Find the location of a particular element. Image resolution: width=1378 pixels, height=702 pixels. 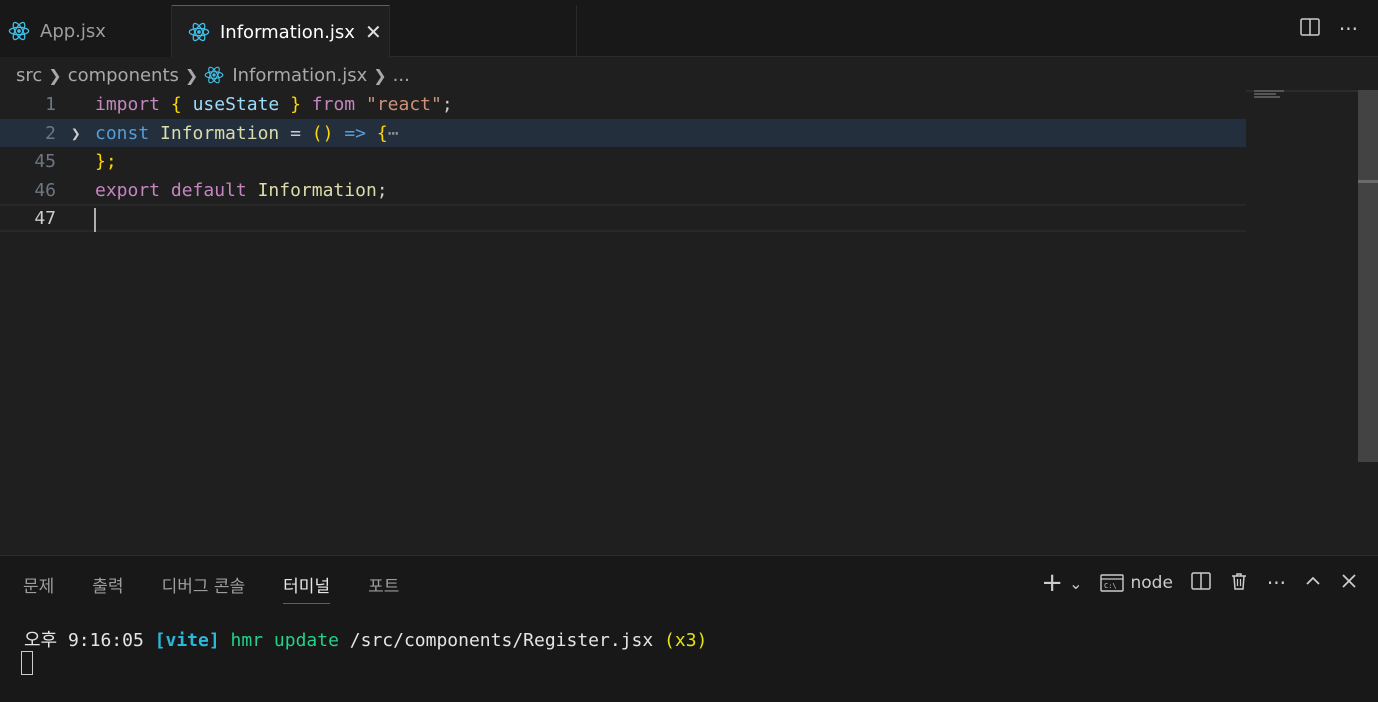

terminal-path: /src/components/Register.jsx is located at coordinates (501, 640).